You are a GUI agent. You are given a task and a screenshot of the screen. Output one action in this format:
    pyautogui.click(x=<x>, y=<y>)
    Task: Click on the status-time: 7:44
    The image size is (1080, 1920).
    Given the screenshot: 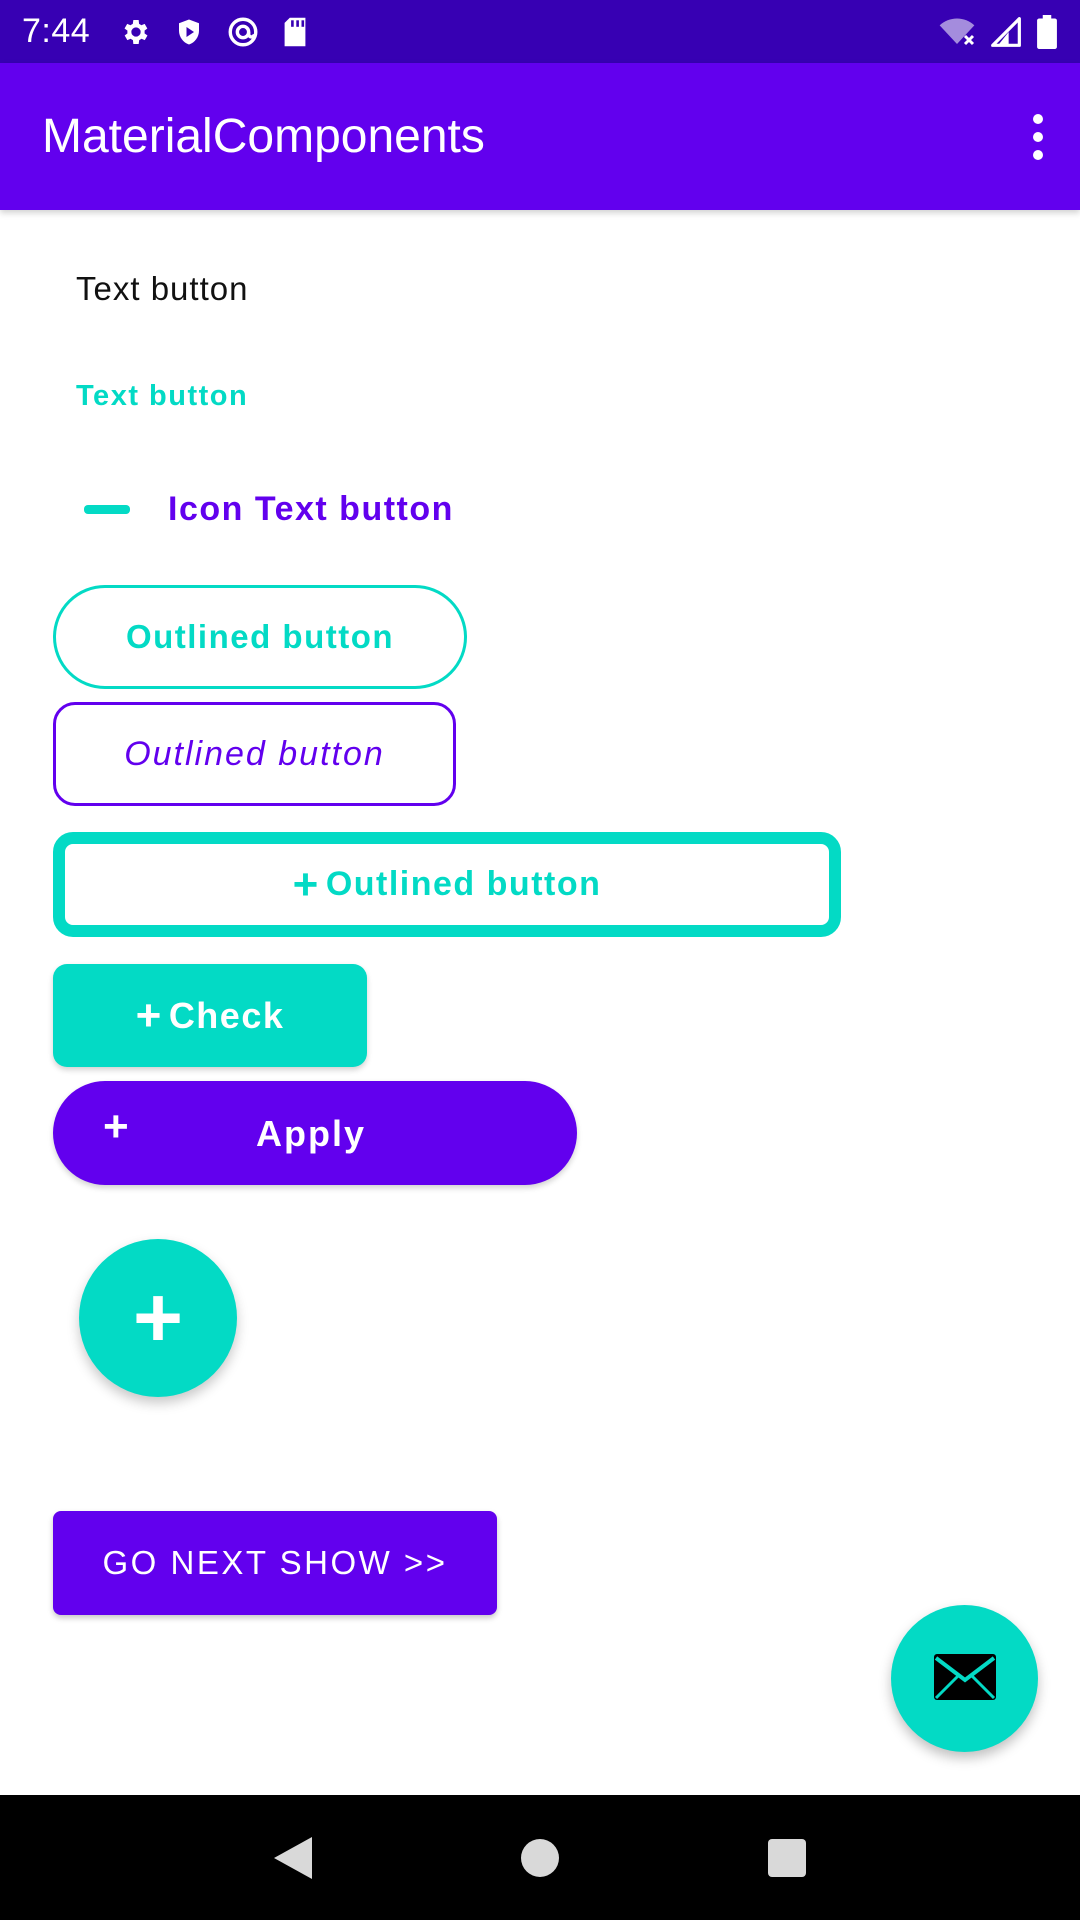 What is the action you would take?
    pyautogui.click(x=56, y=31)
    